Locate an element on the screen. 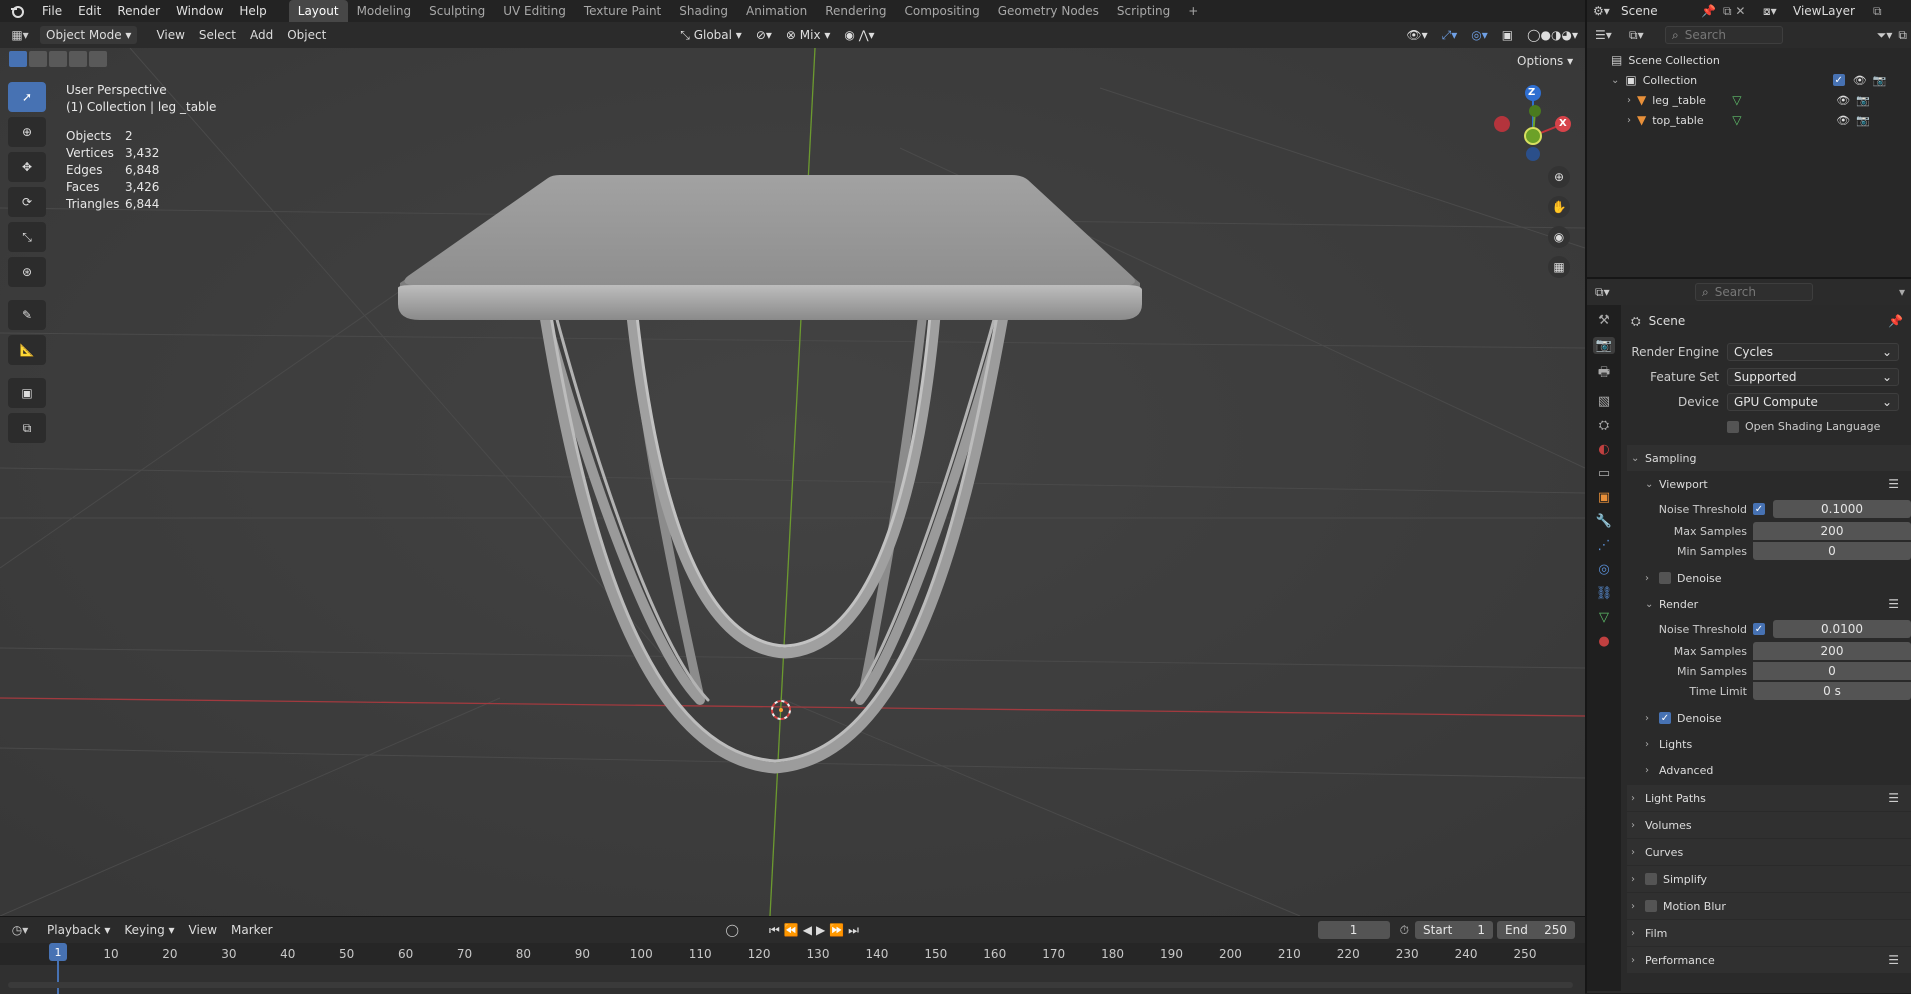 The height and width of the screenshot is (994, 1911). scene-name-field: Scene is located at coordinates (1661, 11).